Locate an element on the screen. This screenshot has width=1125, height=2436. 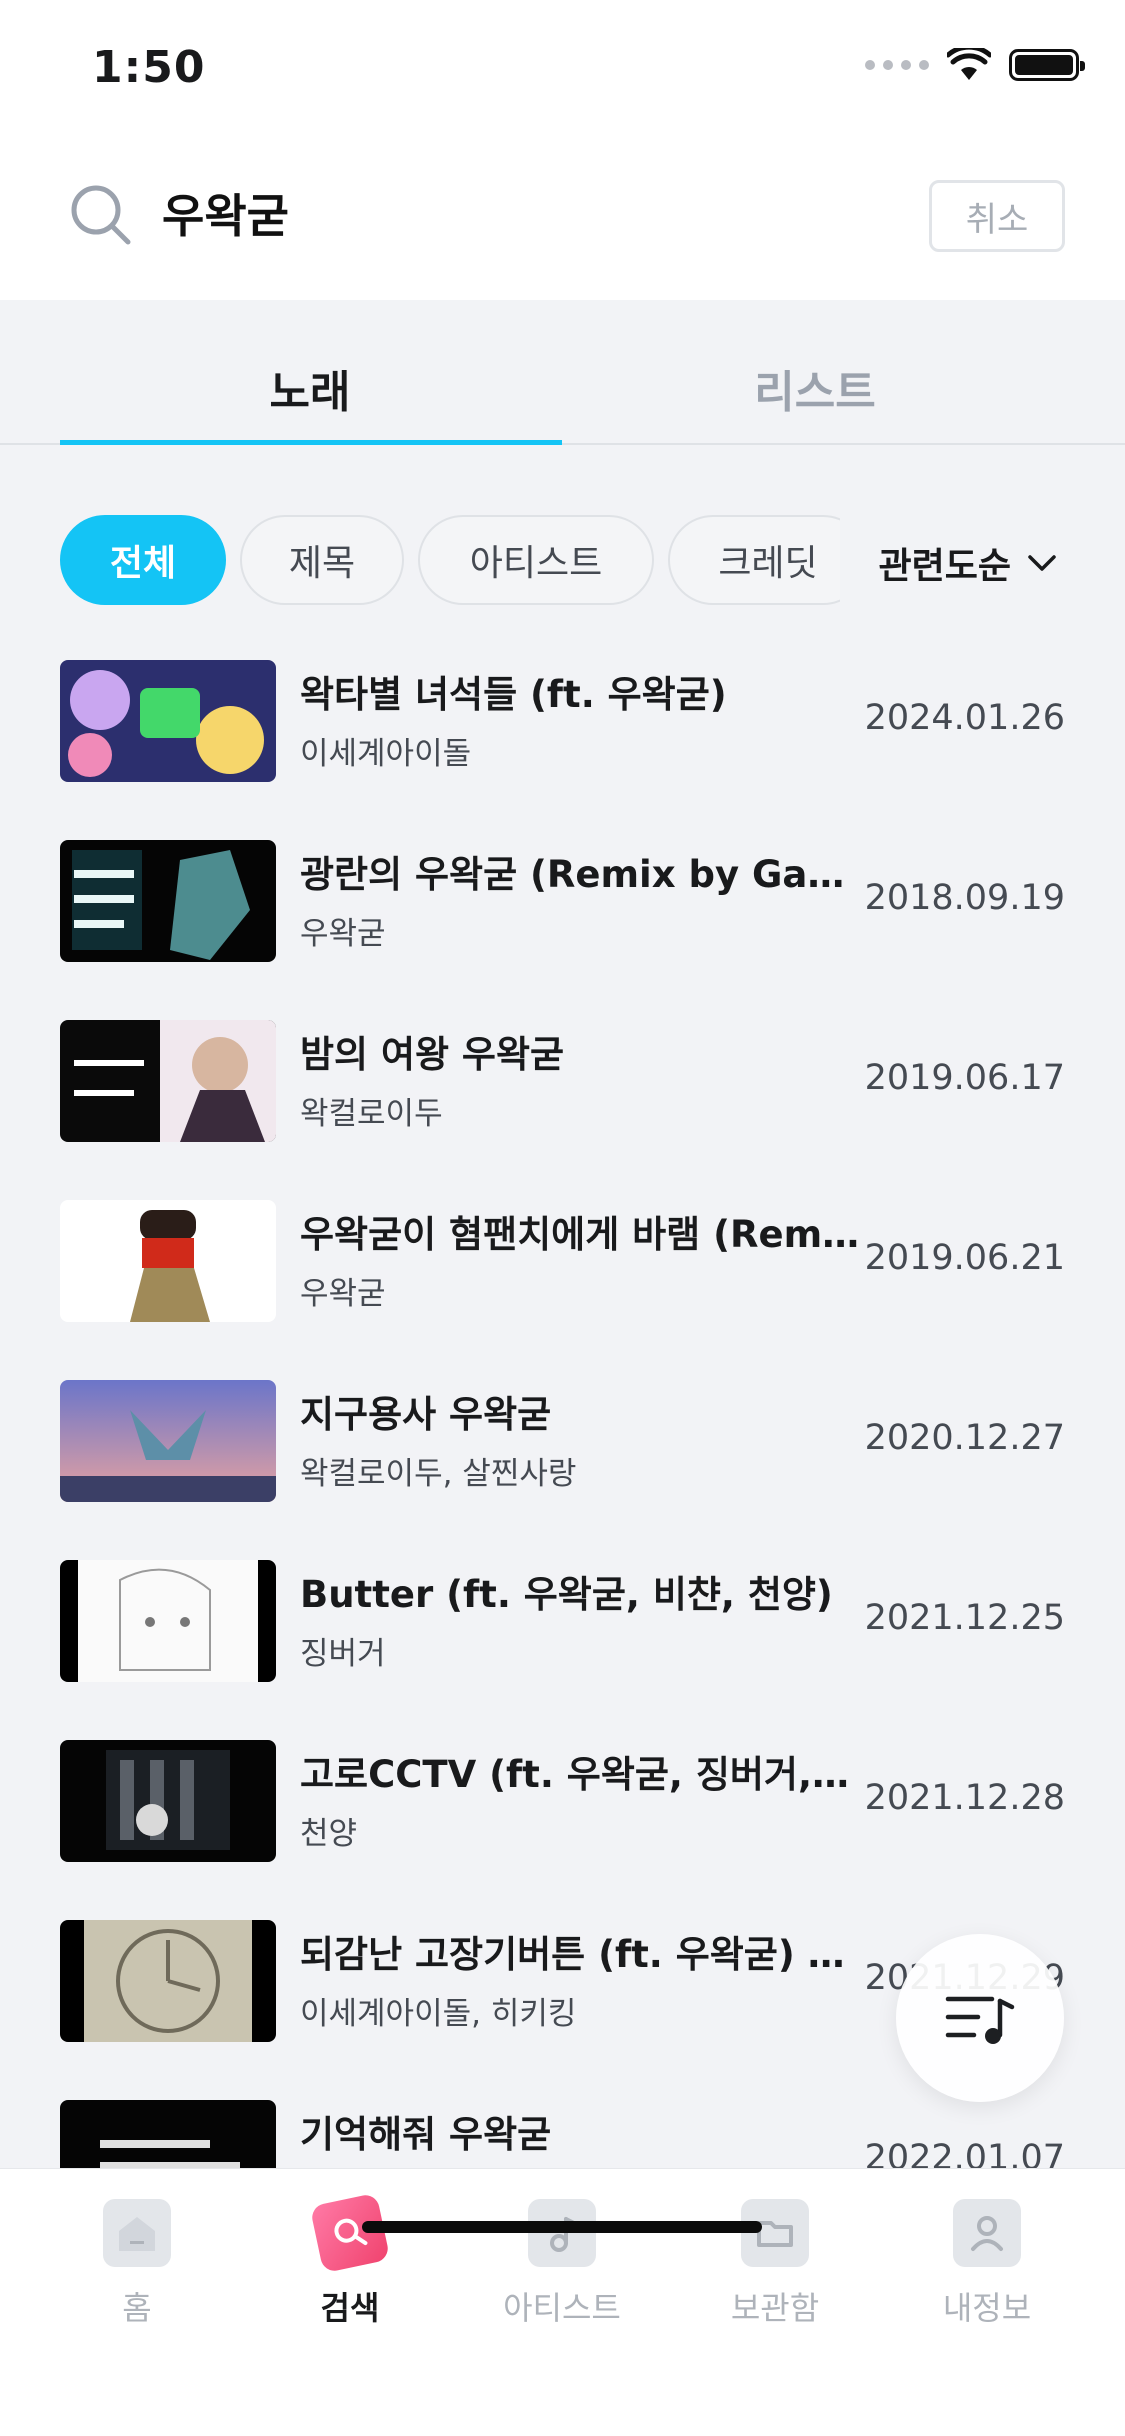
nav-label: 검색 is located at coordinates (350, 2308).